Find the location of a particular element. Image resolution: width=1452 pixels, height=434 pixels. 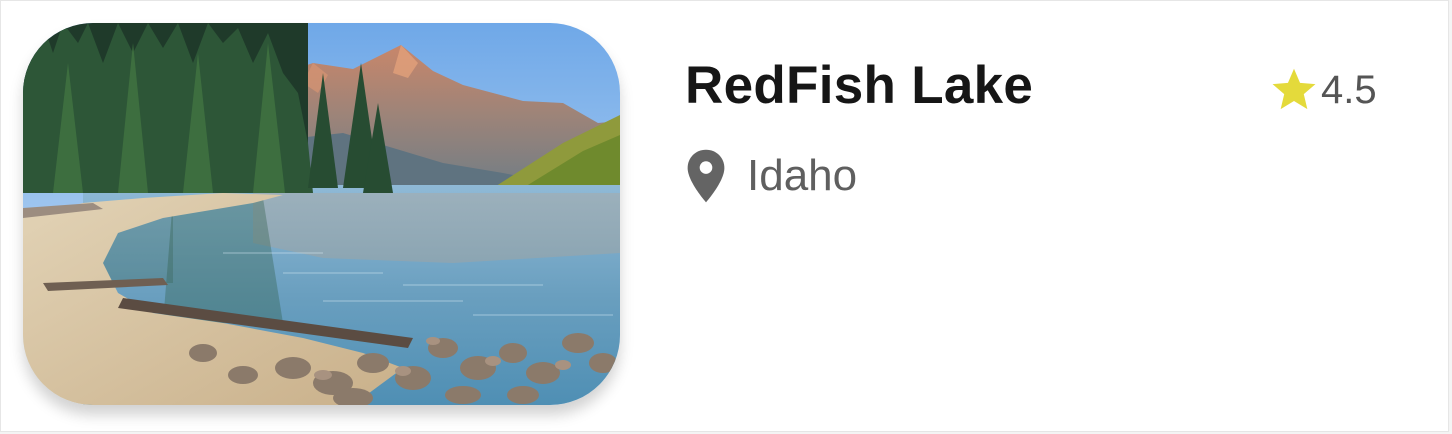

location-text: Idaho is located at coordinates (802, 175).